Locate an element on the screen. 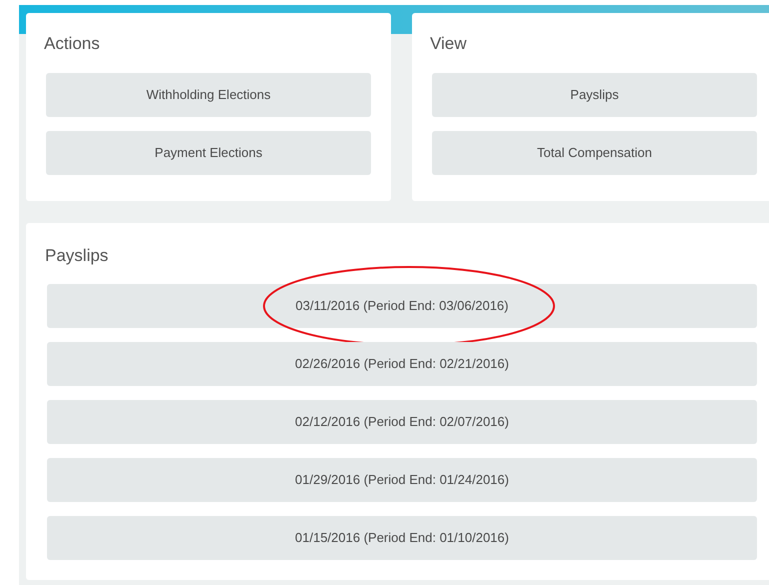 The height and width of the screenshot is (585, 769). action-button: Payment Elections is located at coordinates (208, 153).